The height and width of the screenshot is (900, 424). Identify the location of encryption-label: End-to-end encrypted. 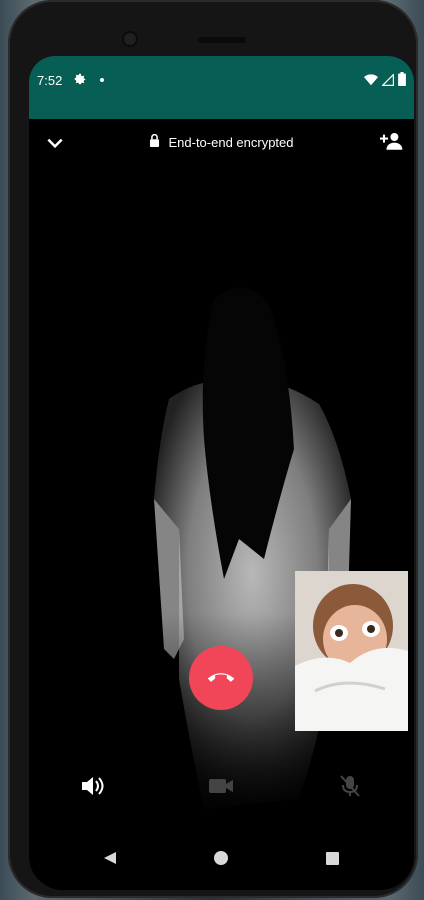
(231, 142).